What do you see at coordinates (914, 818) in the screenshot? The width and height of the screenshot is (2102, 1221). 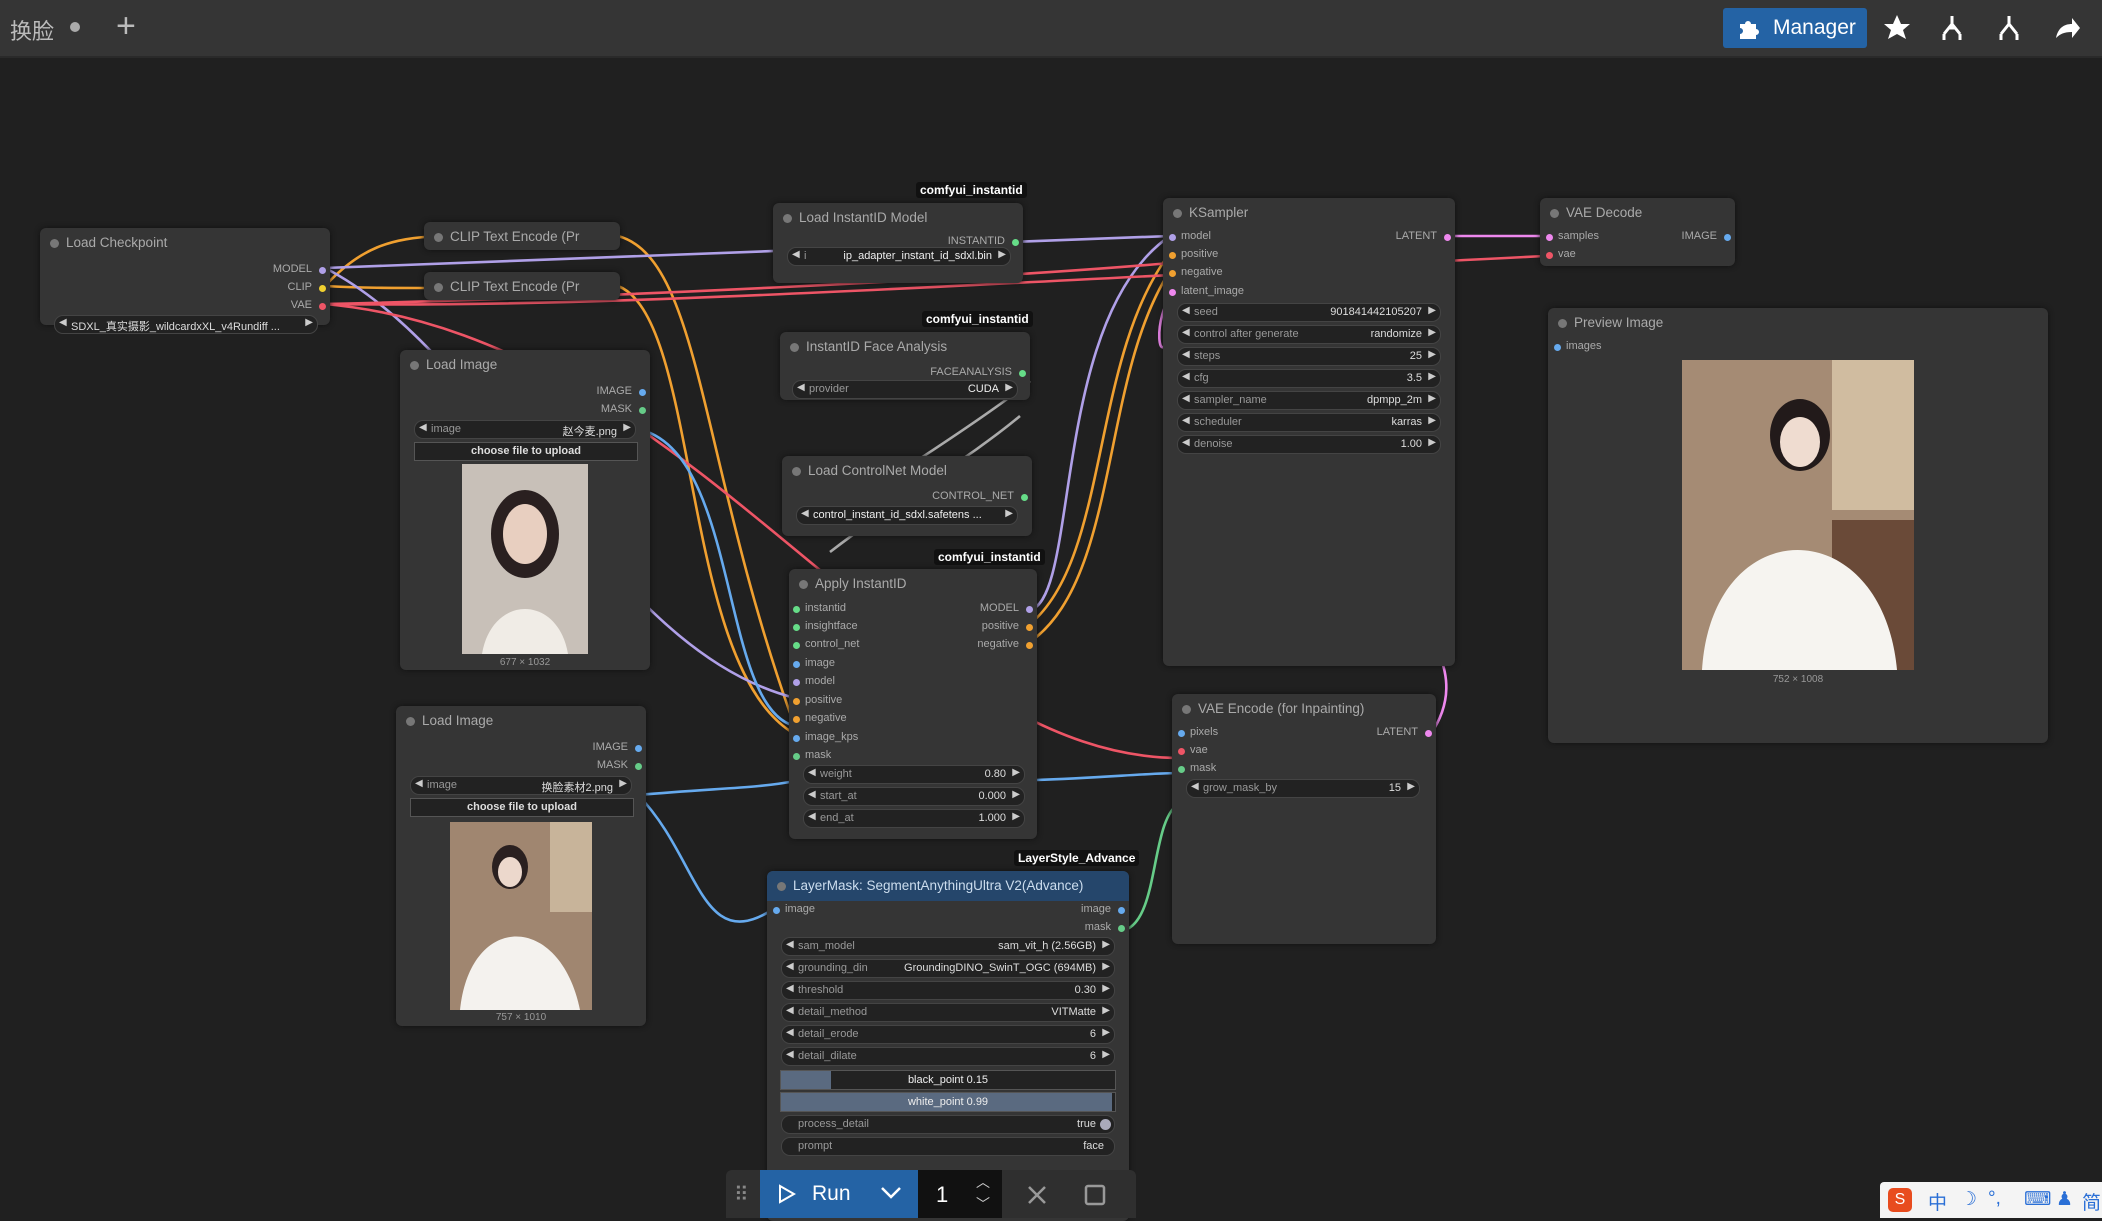 I see `end-at-widget: ◀ end_at 1.000 ▶` at bounding box center [914, 818].